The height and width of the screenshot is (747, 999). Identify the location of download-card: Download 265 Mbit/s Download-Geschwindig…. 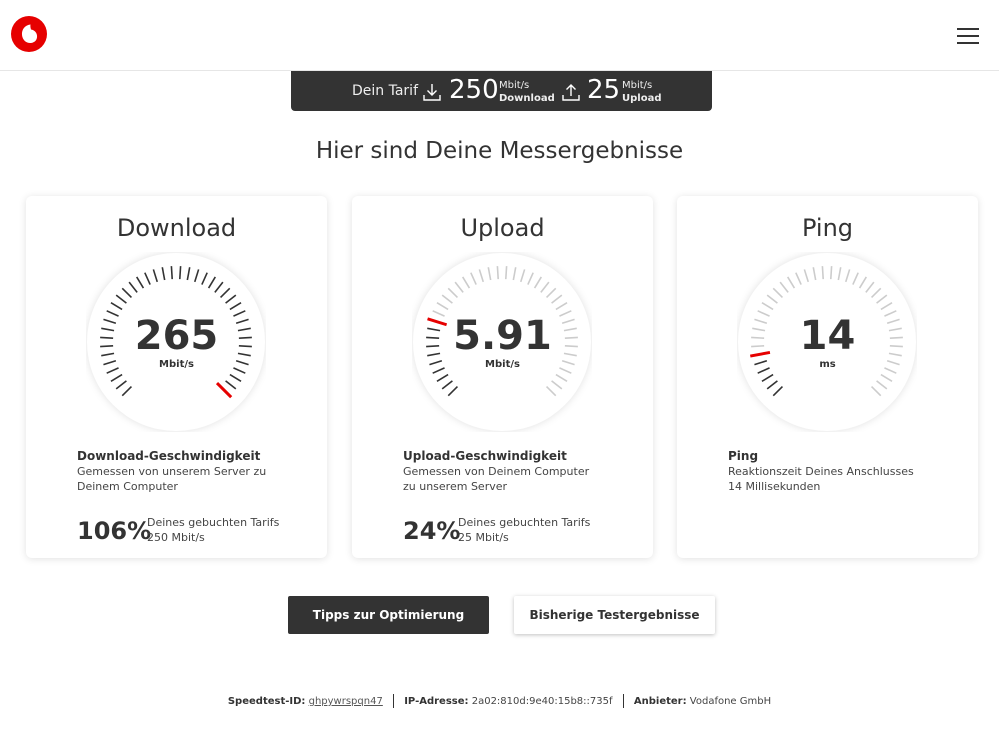
(176, 377).